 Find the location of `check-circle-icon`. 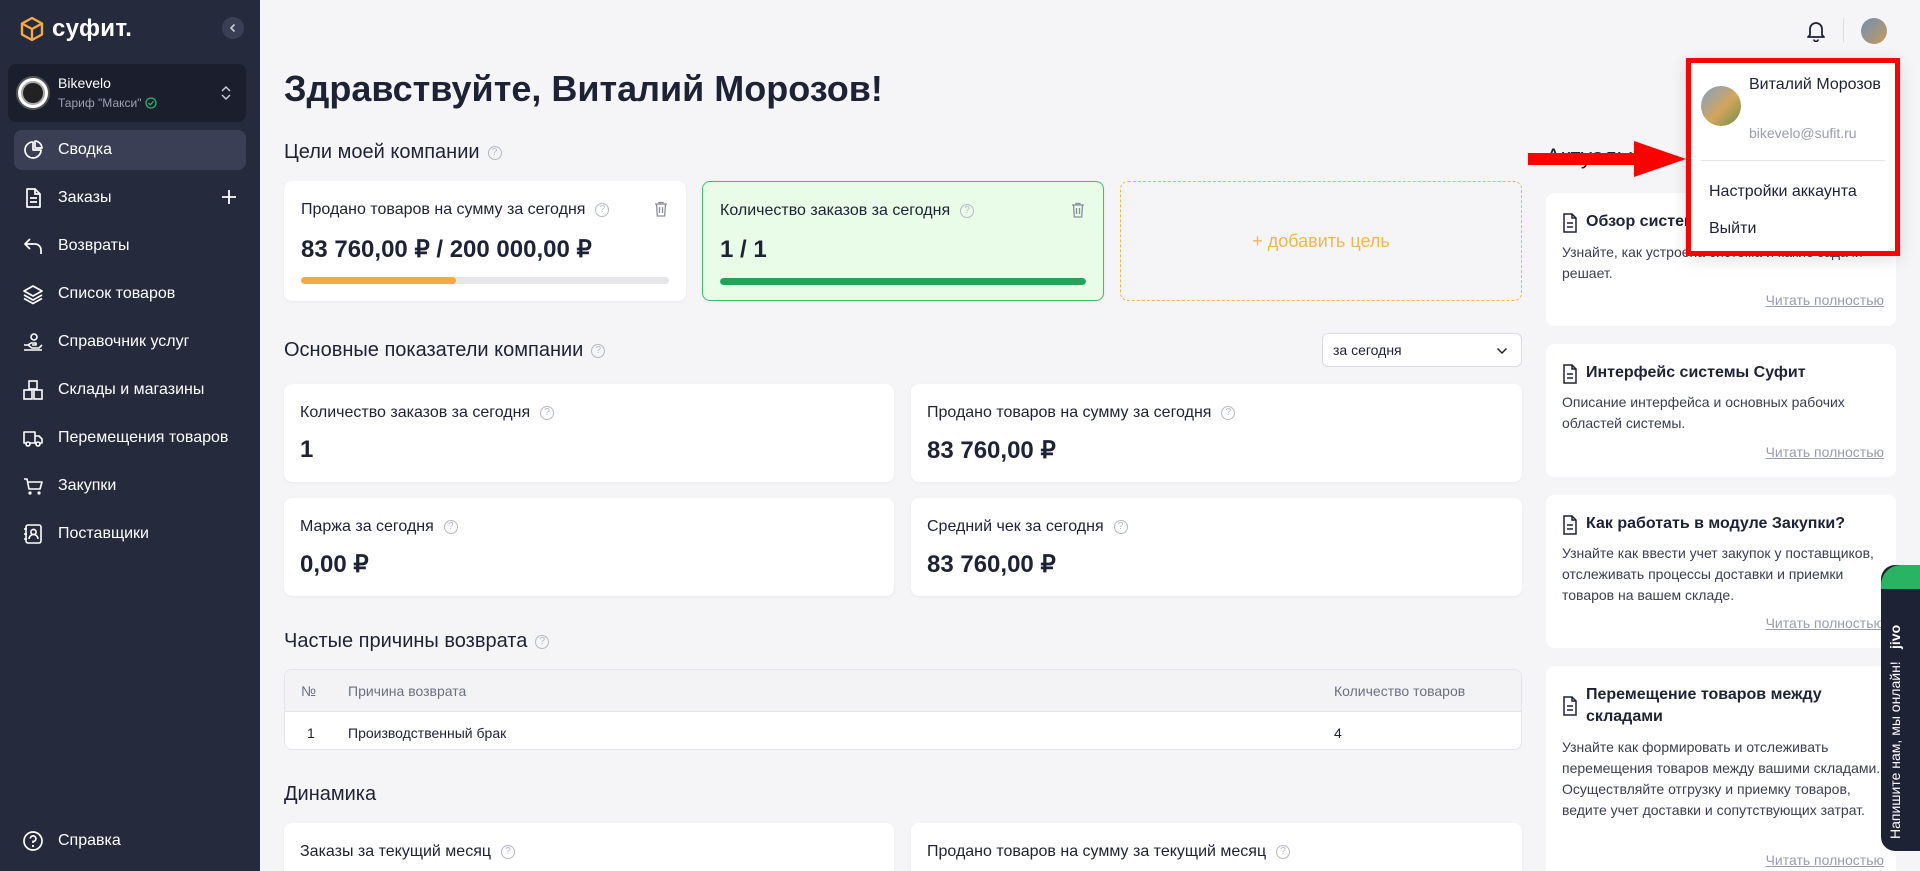

check-circle-icon is located at coordinates (151, 103).